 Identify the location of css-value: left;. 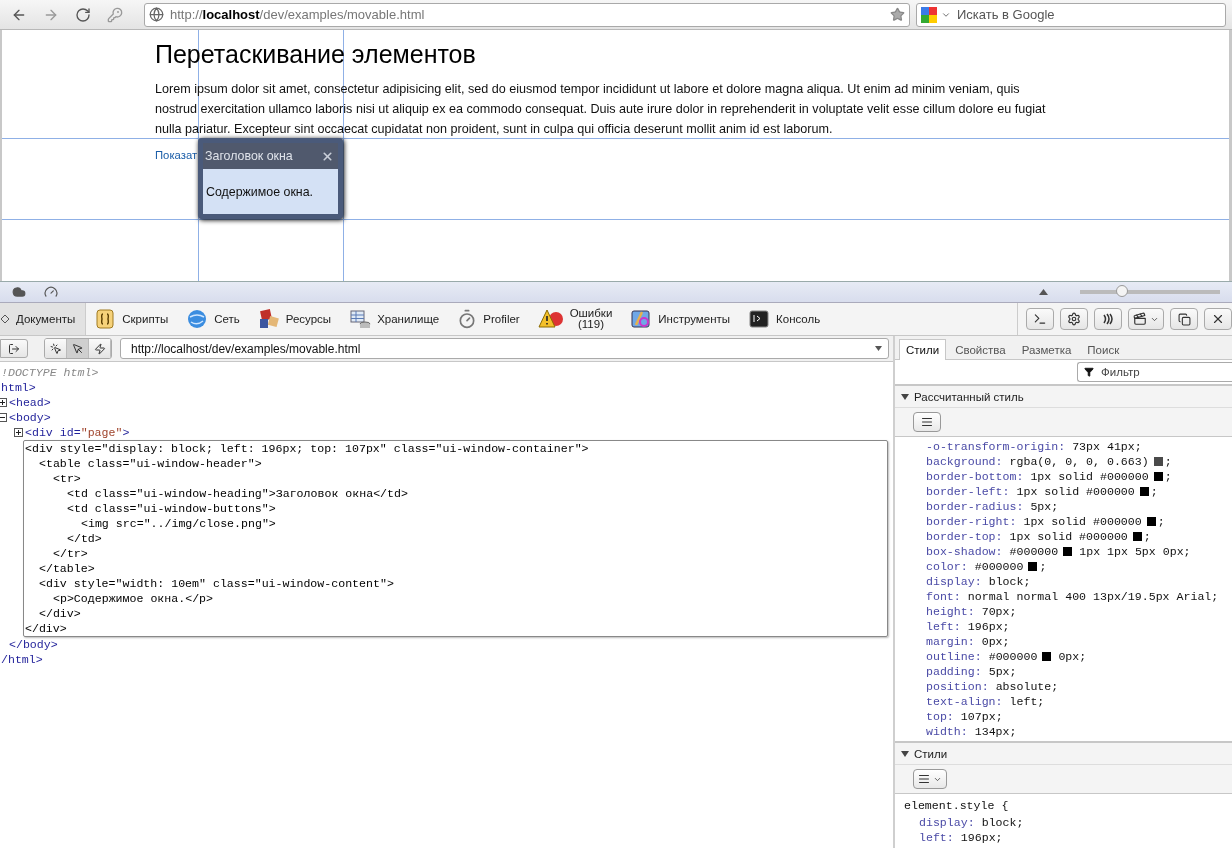
(1027, 701).